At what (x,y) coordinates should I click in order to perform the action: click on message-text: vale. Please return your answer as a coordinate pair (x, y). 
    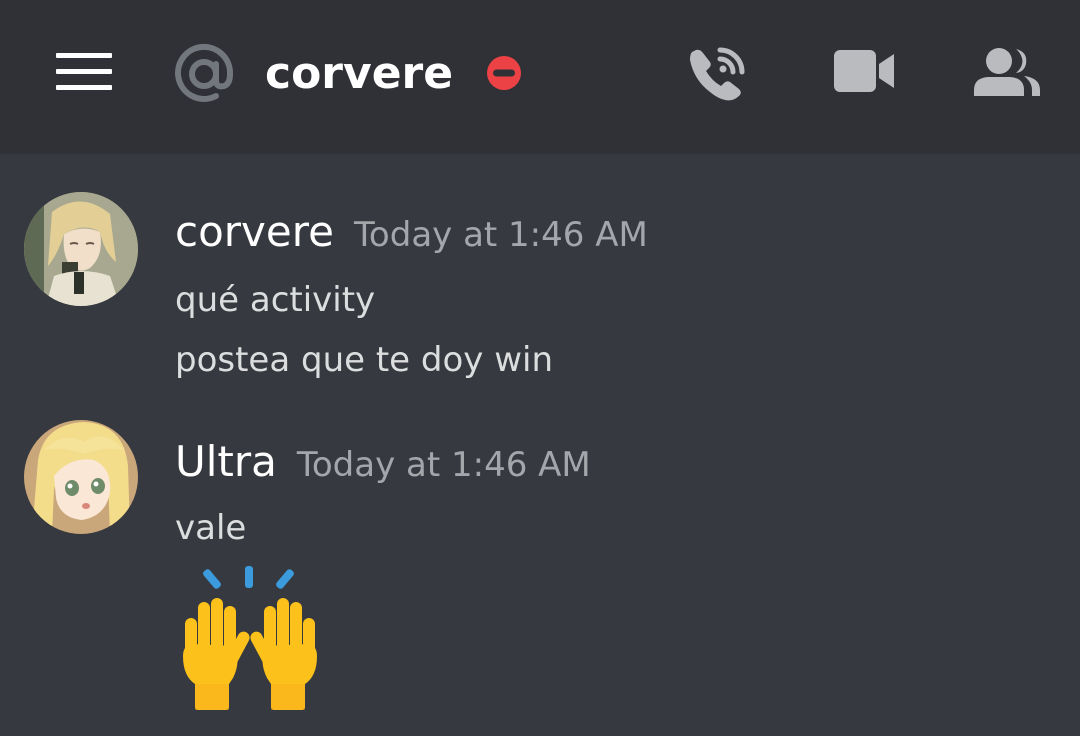
    Looking at the image, I should click on (211, 528).